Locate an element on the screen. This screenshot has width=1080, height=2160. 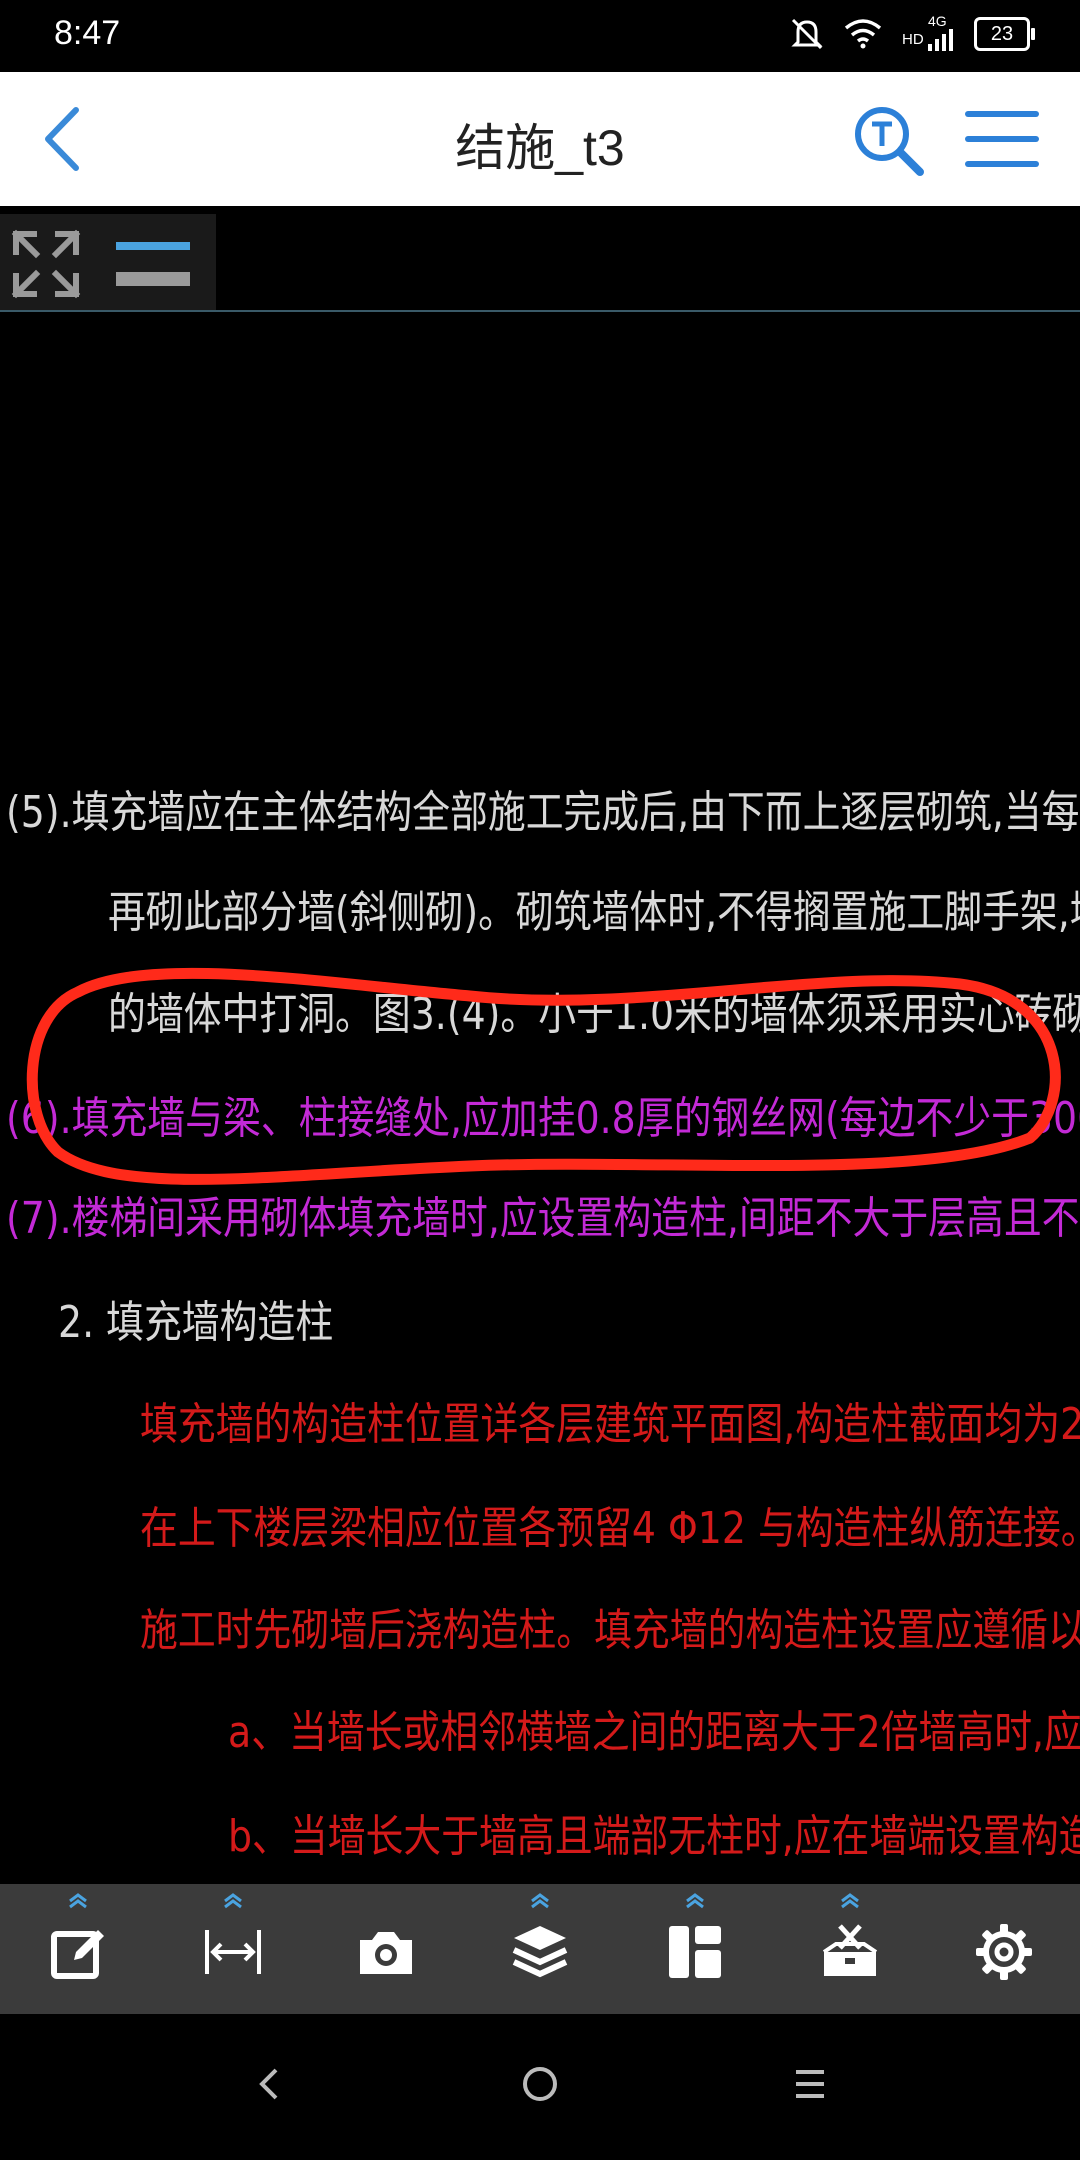
fullscreen-button is located at coordinates (46, 264).